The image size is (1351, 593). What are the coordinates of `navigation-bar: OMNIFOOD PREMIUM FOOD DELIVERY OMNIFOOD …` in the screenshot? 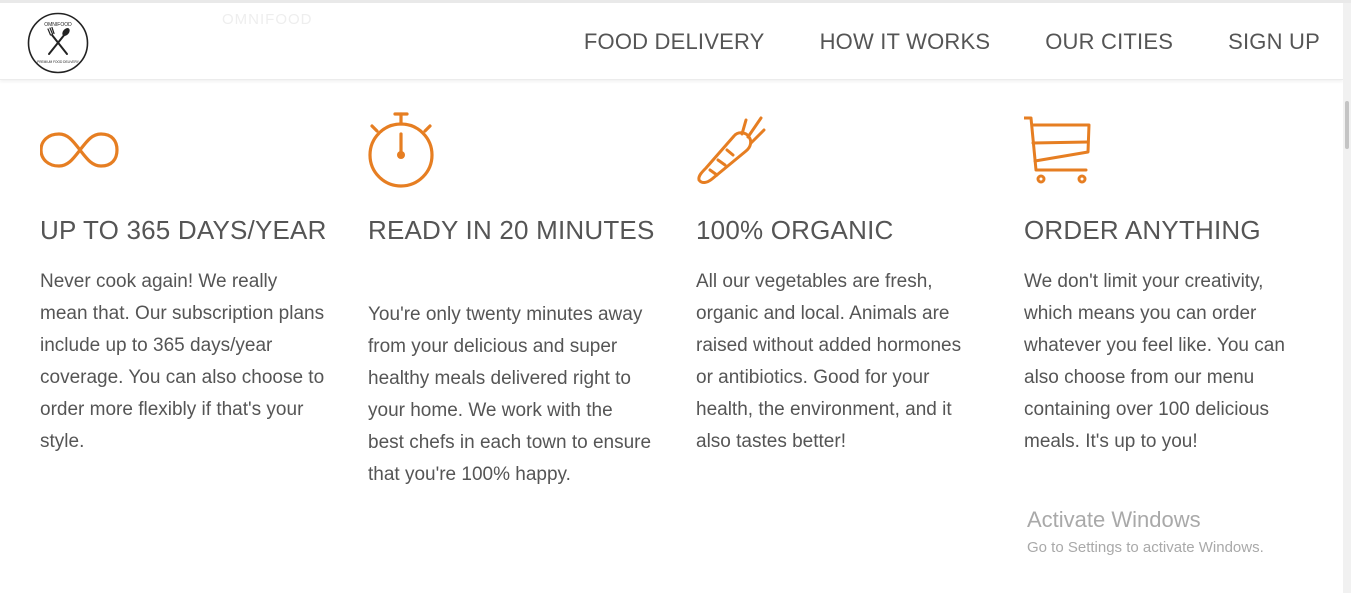 It's located at (671, 41).